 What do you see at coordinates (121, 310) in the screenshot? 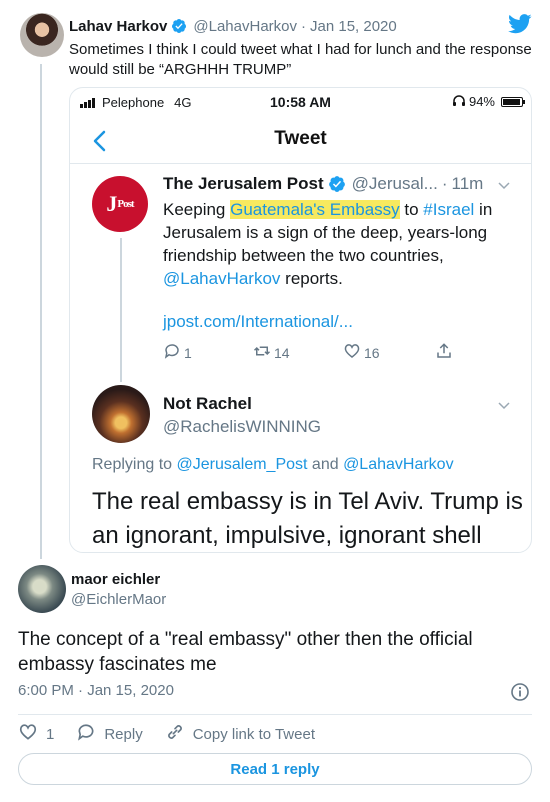
I see `inner-thread-line` at bounding box center [121, 310].